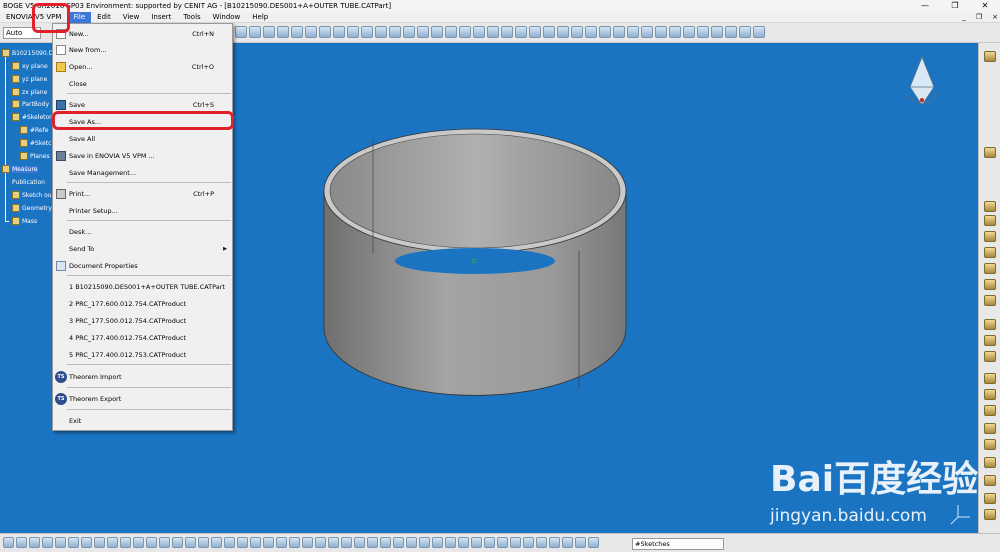  I want to click on tree-item-geometry-output: Geometry o, so click(35, 208).